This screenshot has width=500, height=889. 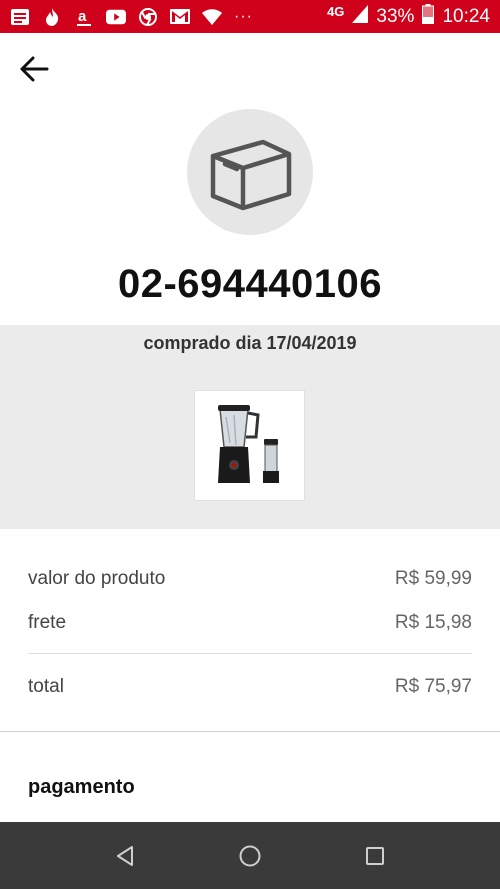 What do you see at coordinates (250, 687) in the screenshot?
I see `summary-row-total: total R$ 75,97` at bounding box center [250, 687].